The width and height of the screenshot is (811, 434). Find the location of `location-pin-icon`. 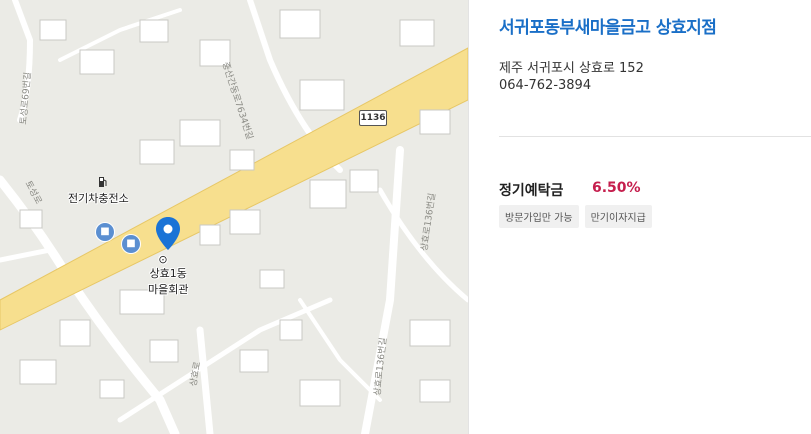

location-pin-icon is located at coordinates (168, 236).